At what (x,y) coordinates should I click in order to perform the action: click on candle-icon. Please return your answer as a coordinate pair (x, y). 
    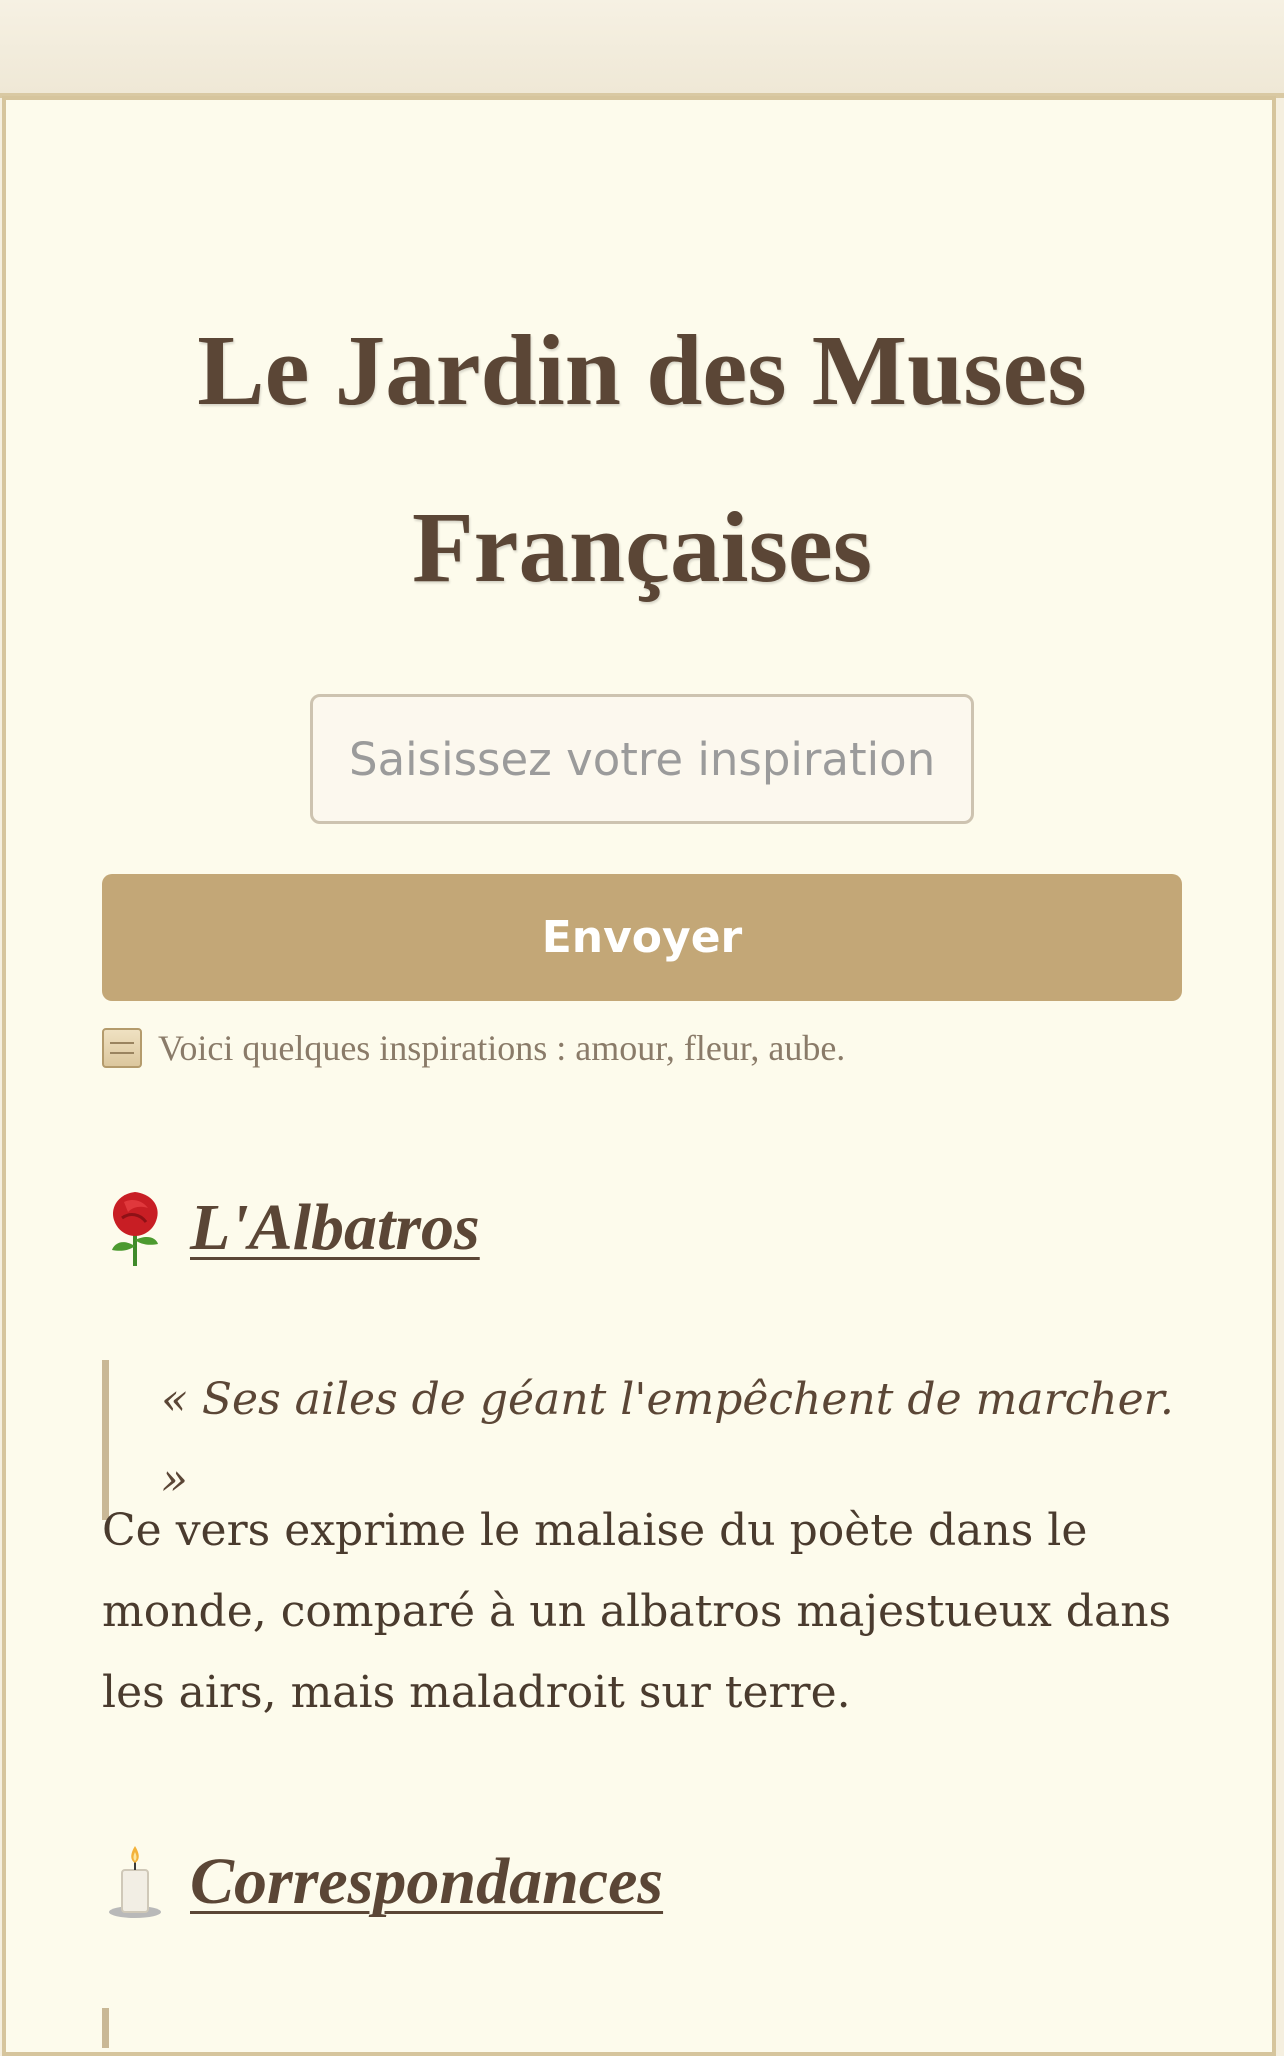
    Looking at the image, I should click on (135, 1882).